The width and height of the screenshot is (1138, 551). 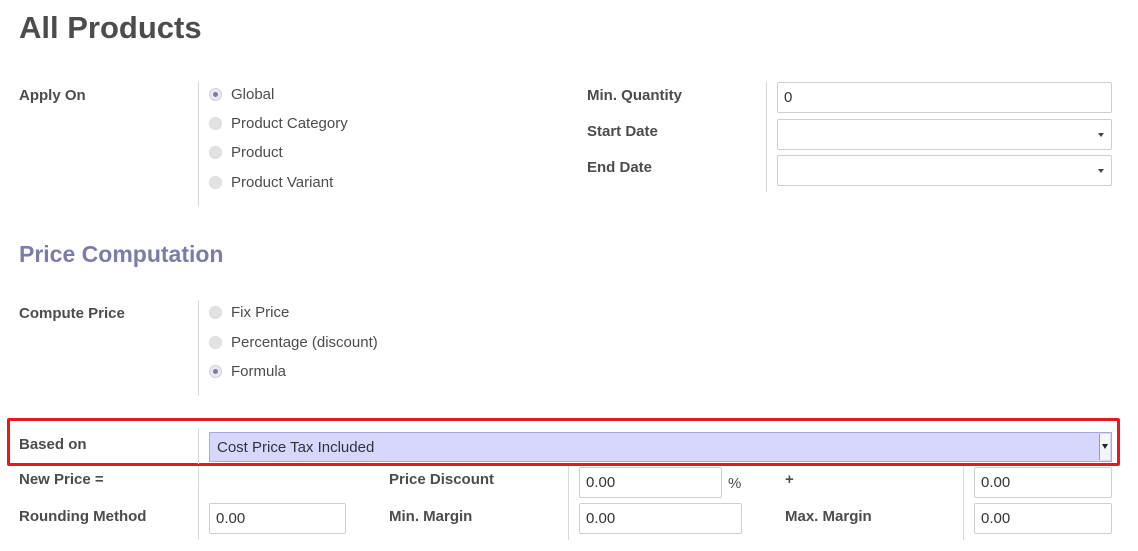 I want to click on radio-label: Product Variant, so click(x=282, y=182).